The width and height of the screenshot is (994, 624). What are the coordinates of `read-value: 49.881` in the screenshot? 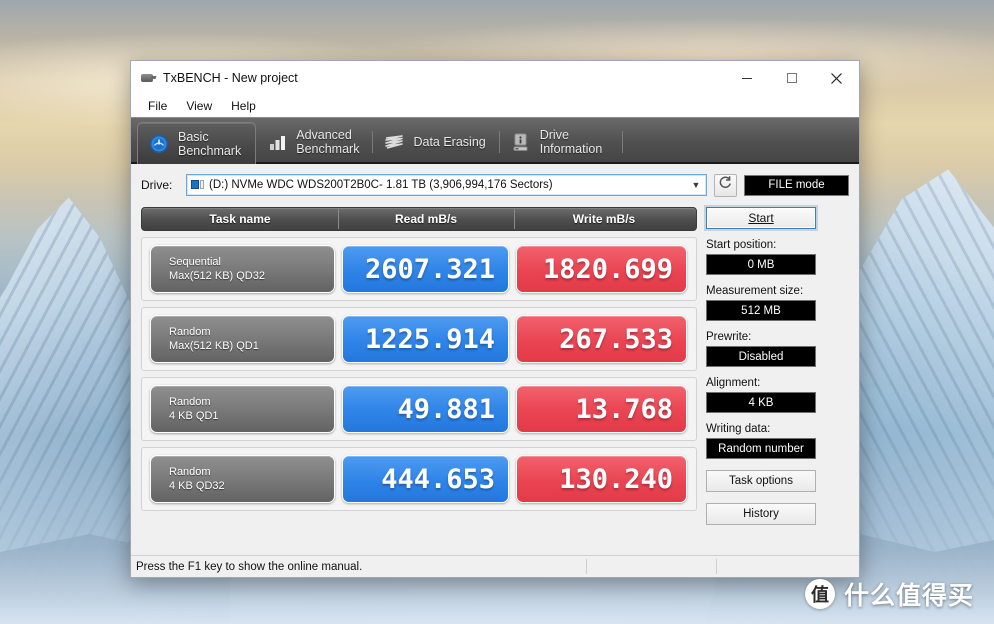 It's located at (425, 409).